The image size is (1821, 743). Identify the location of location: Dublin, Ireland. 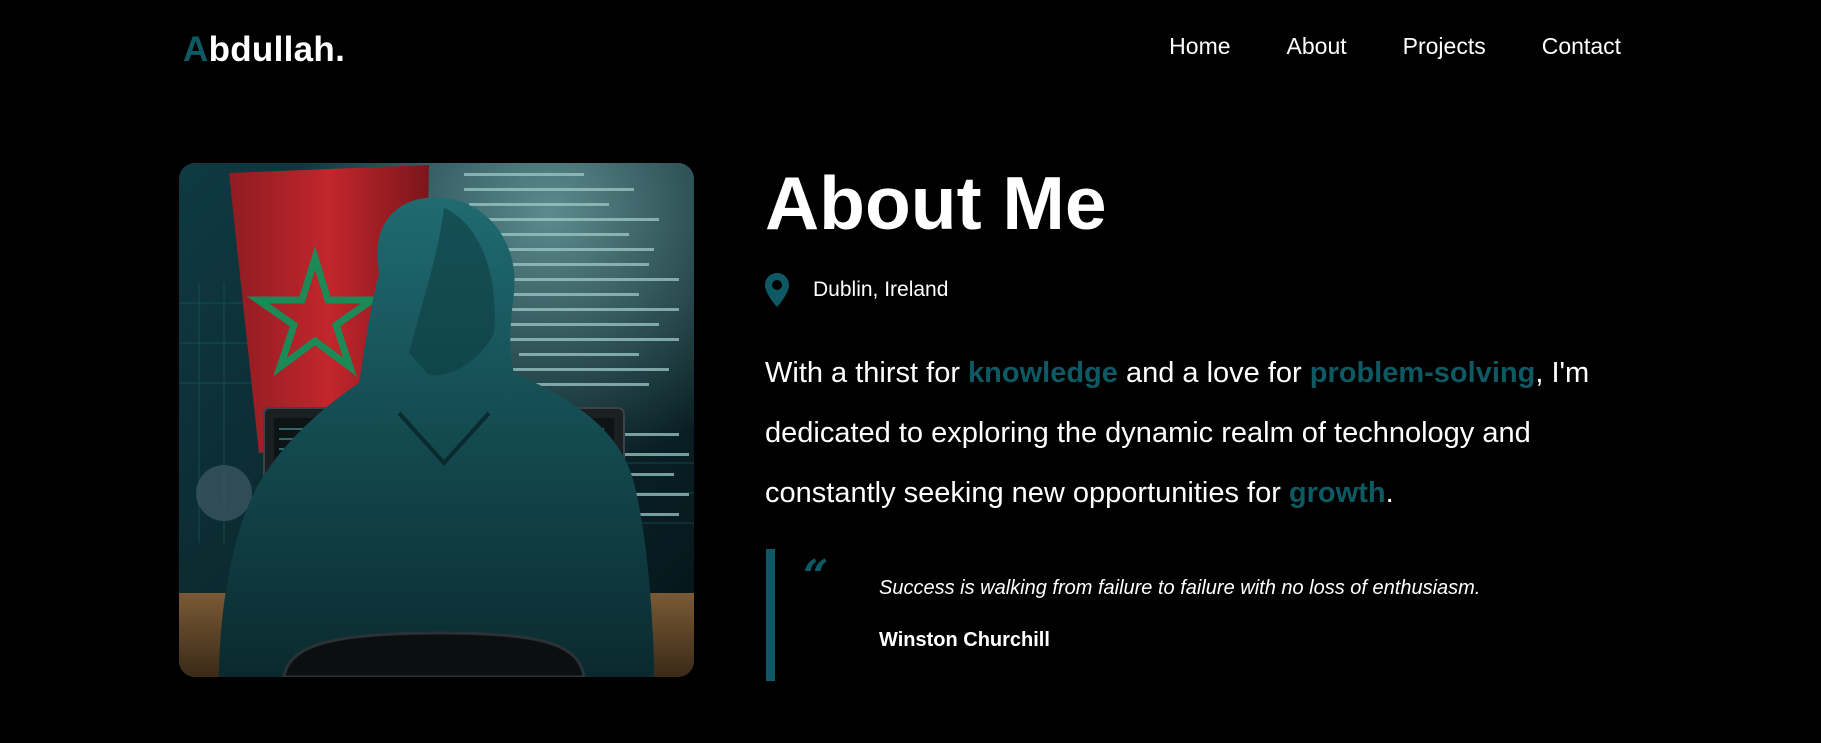
(856, 290).